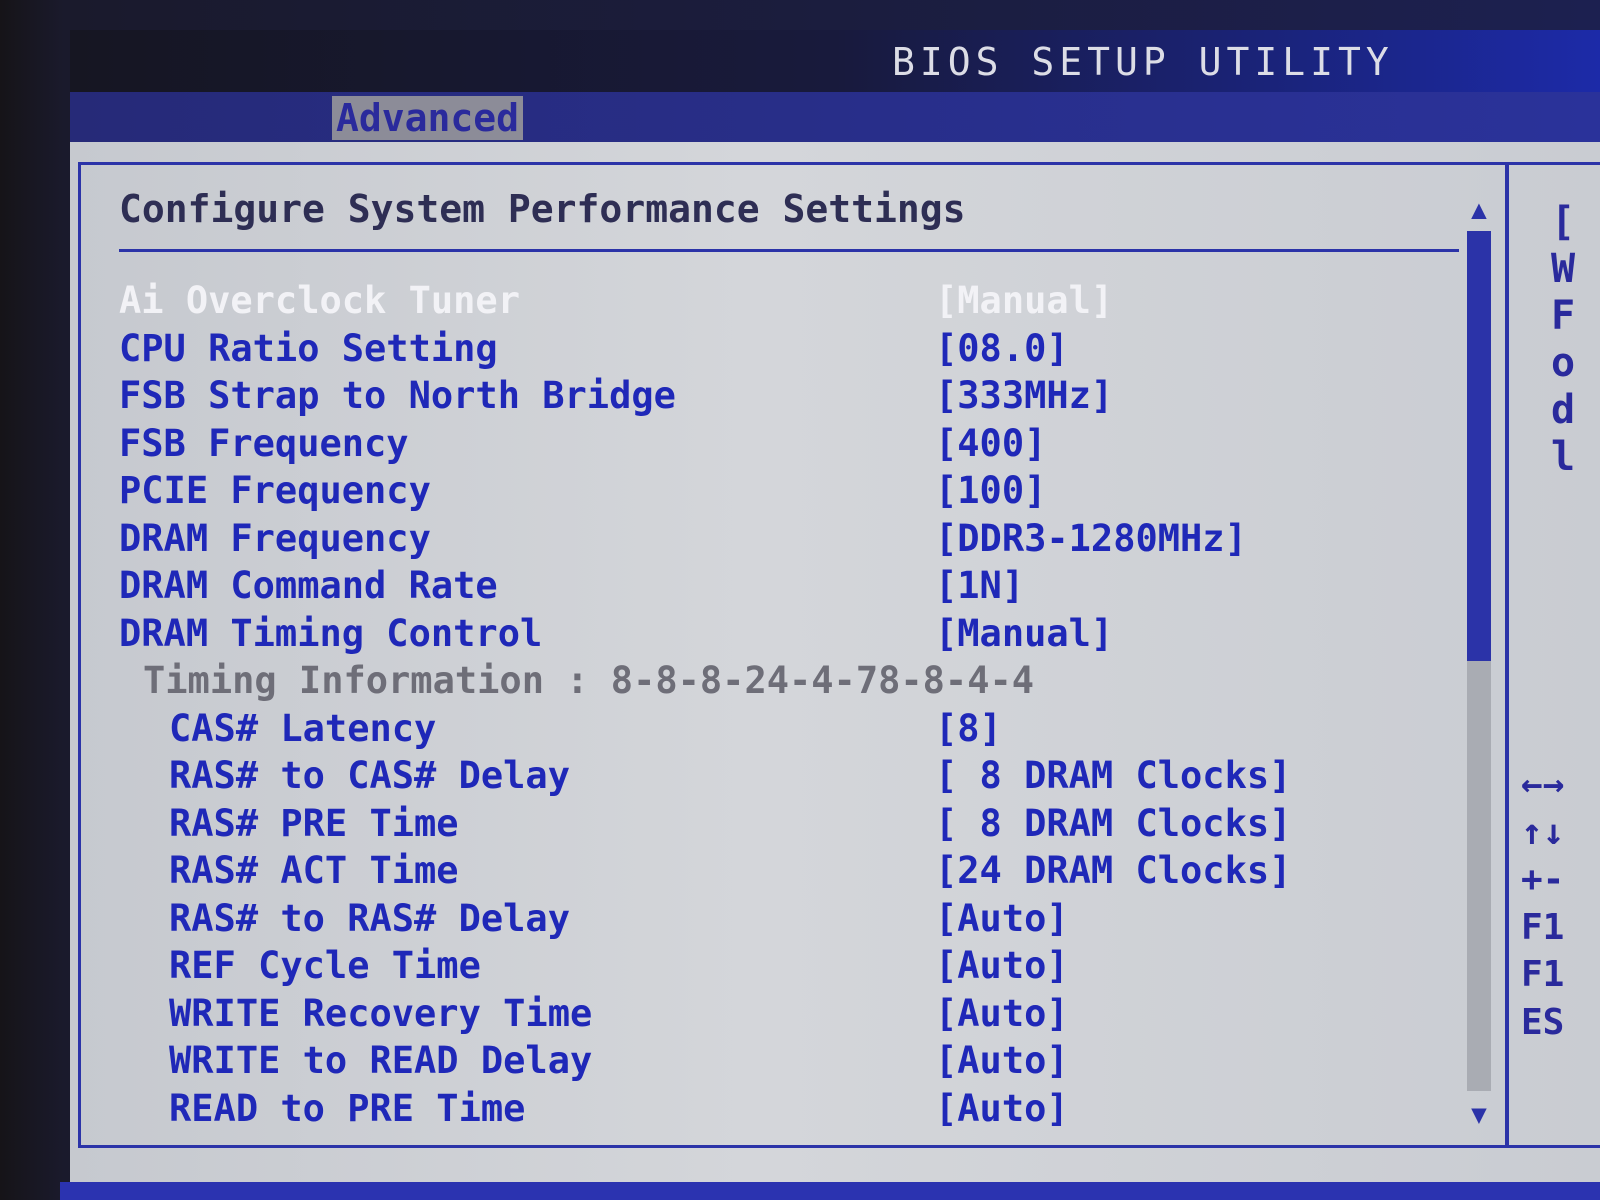 The image size is (1600, 1200). I want to click on setting-label: Timing Information : 8-8-8-24-4-78-8-4-4, so click(589, 680).